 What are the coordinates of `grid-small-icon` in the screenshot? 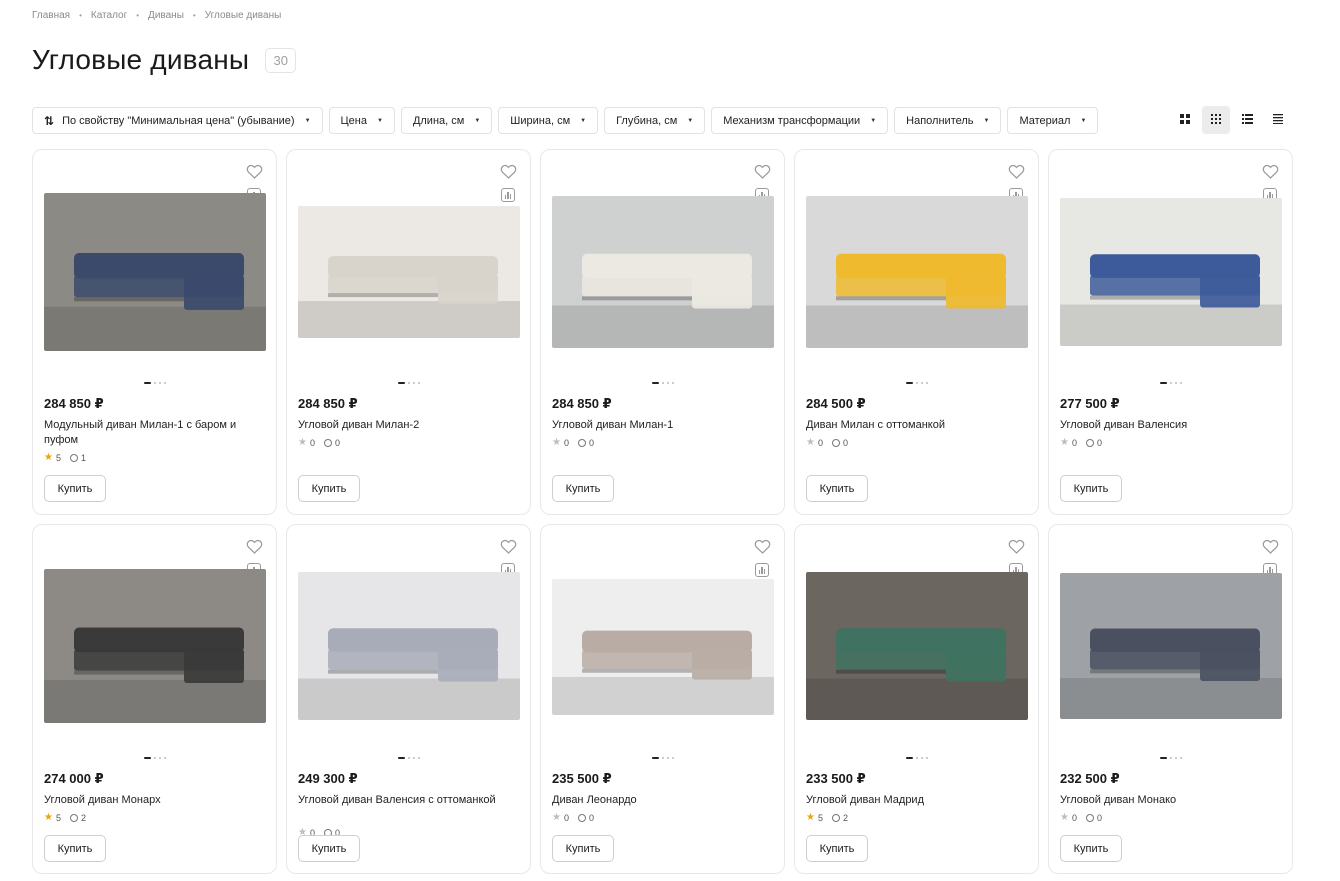 It's located at (1216, 120).